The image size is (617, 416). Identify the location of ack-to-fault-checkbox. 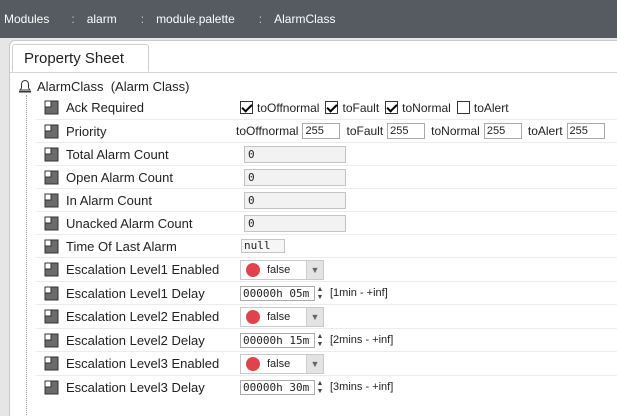
(332, 107).